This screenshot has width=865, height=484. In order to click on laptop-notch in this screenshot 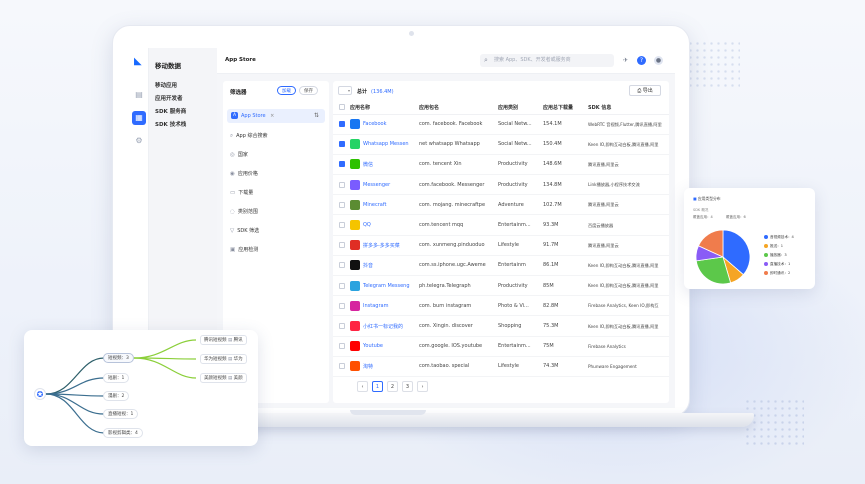, I will do `click(388, 412)`.